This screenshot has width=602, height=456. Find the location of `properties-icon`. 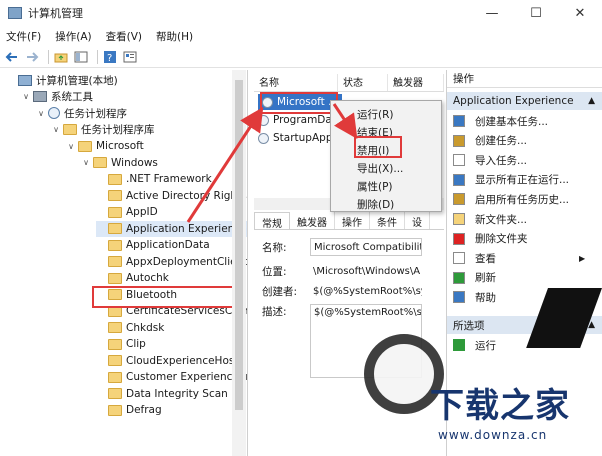

properties-icon is located at coordinates (130, 57).